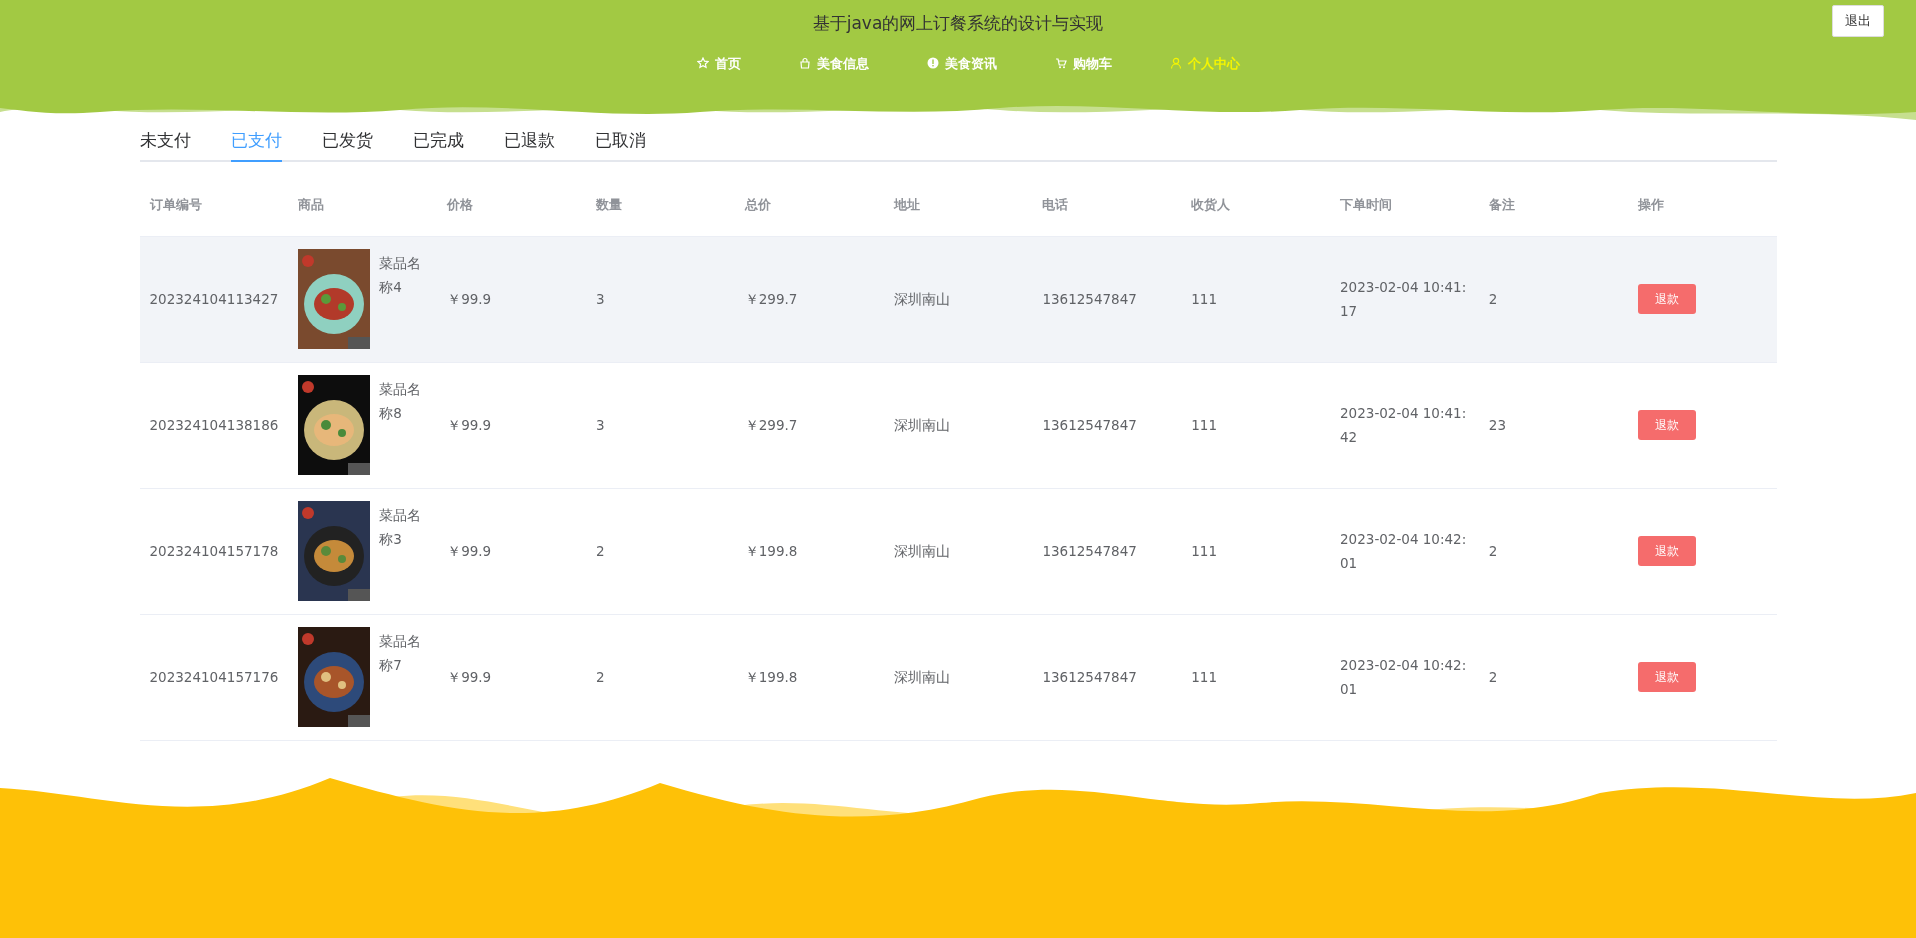  Describe the element at coordinates (1060, 63) in the screenshot. I see `cart-icon` at that location.